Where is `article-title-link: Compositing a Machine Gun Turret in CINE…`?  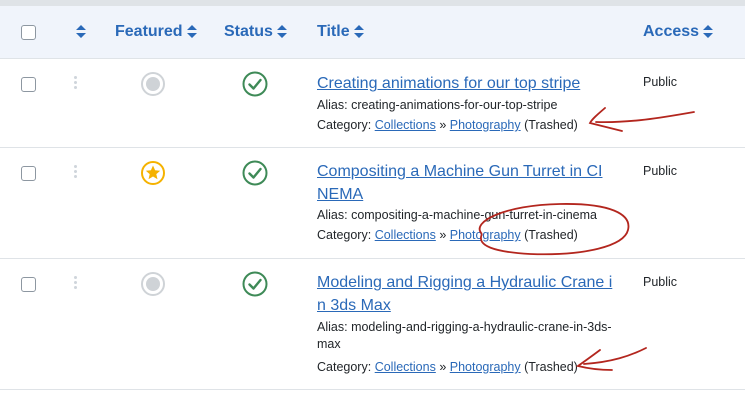
article-title-link: Compositing a Machine Gun Turret in CINE… is located at coordinates (463, 183).